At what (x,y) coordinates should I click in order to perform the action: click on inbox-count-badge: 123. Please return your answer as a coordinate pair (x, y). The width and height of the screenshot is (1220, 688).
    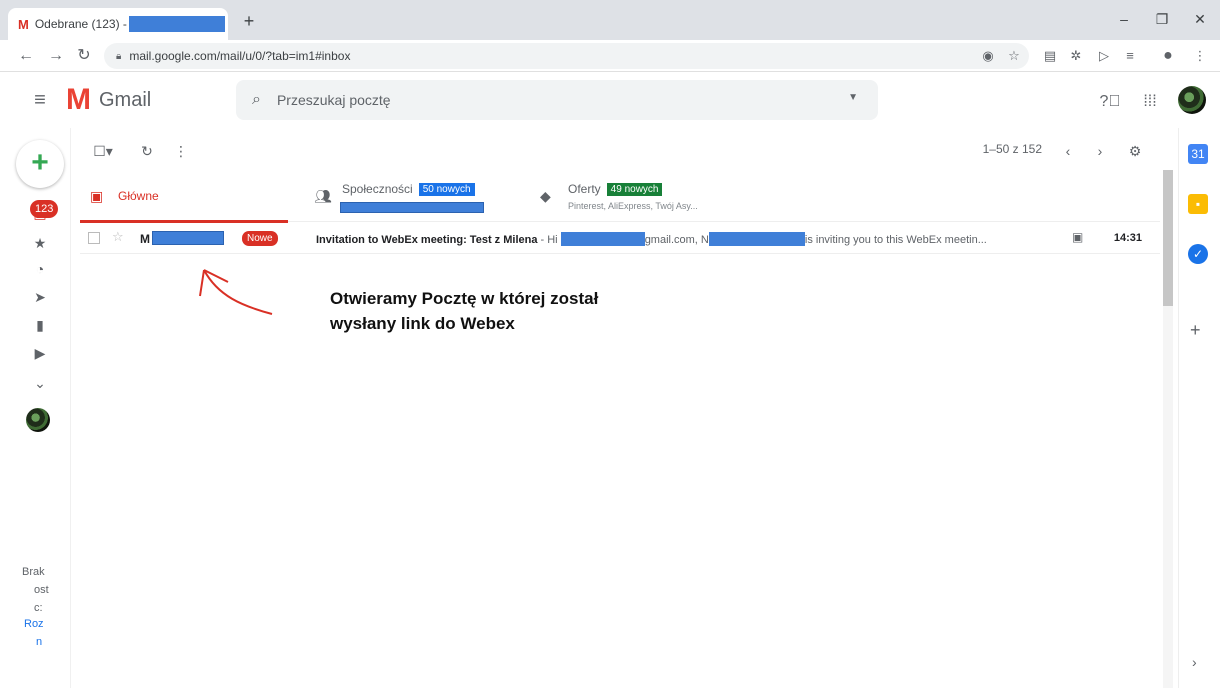
    Looking at the image, I should click on (44, 209).